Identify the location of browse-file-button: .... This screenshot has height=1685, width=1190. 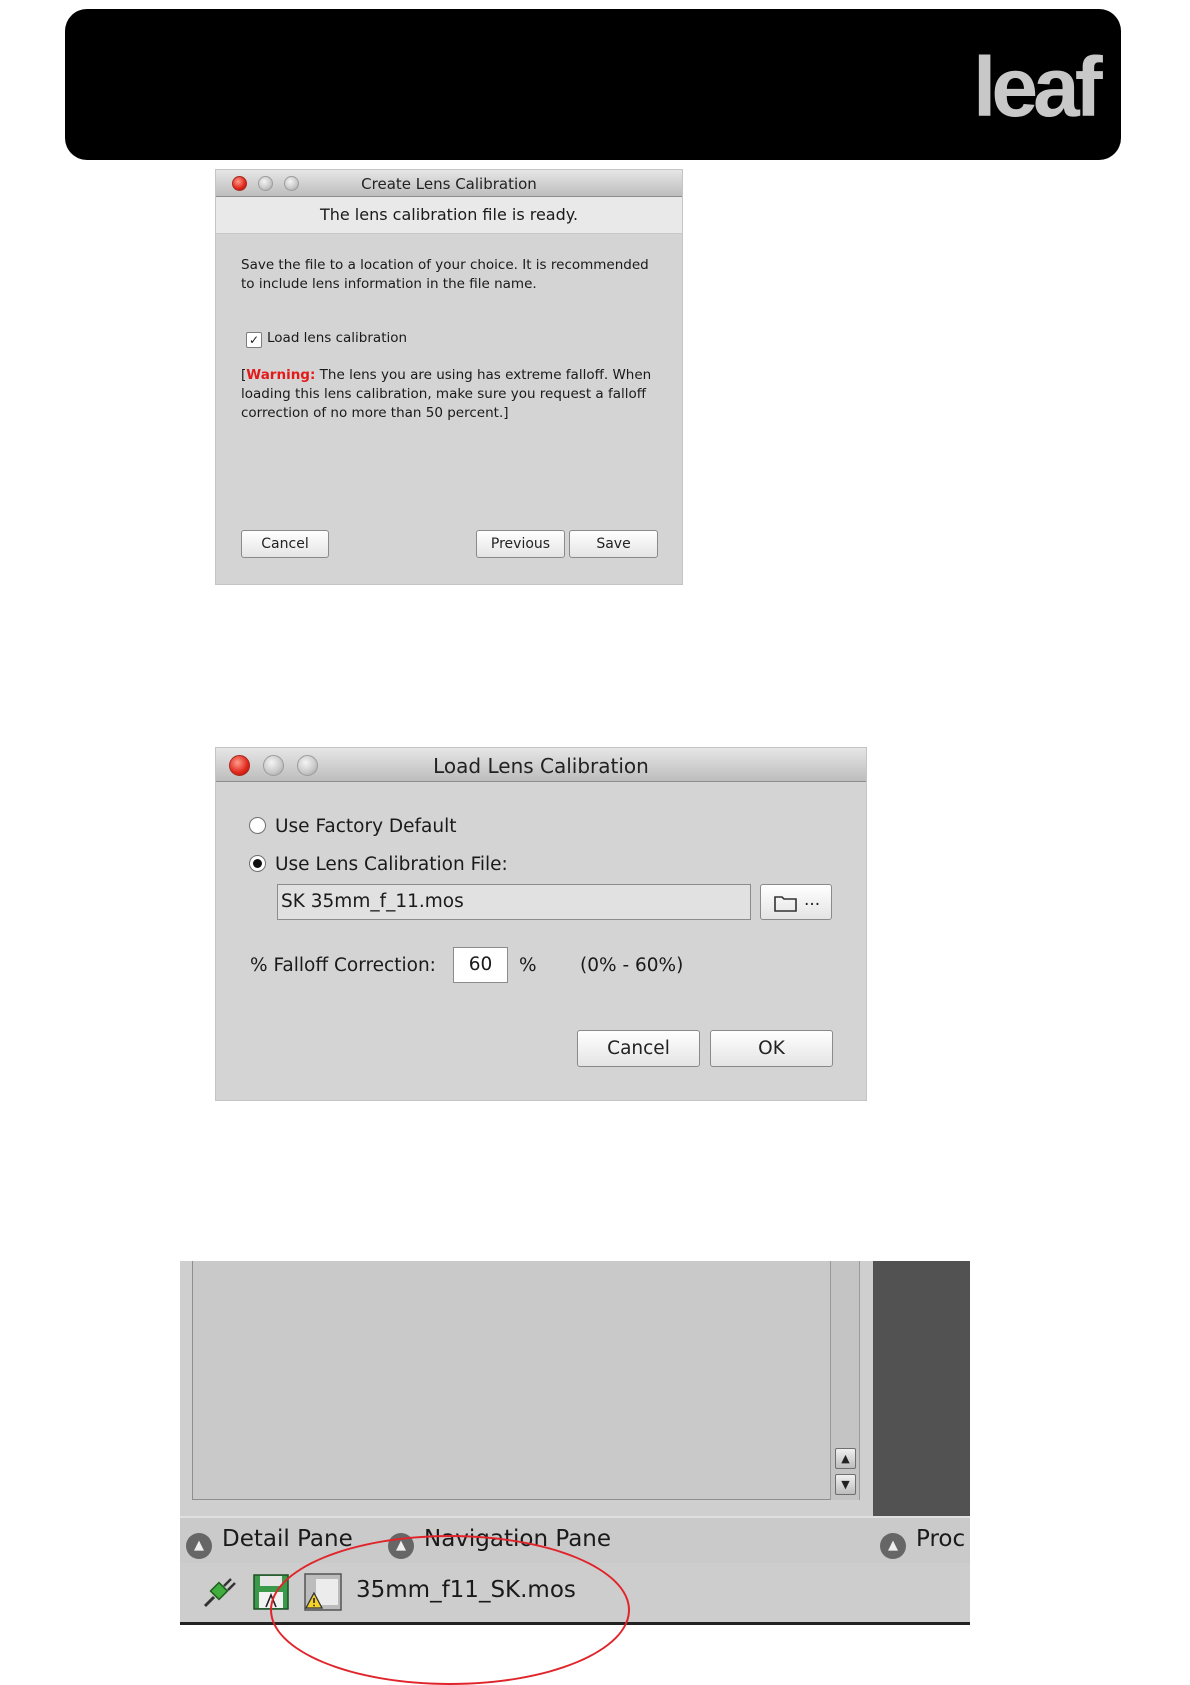
(796, 902).